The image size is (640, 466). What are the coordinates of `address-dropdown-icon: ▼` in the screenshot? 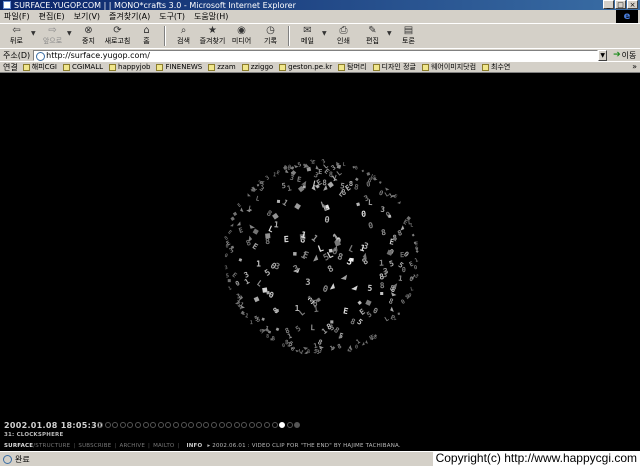 It's located at (603, 55).